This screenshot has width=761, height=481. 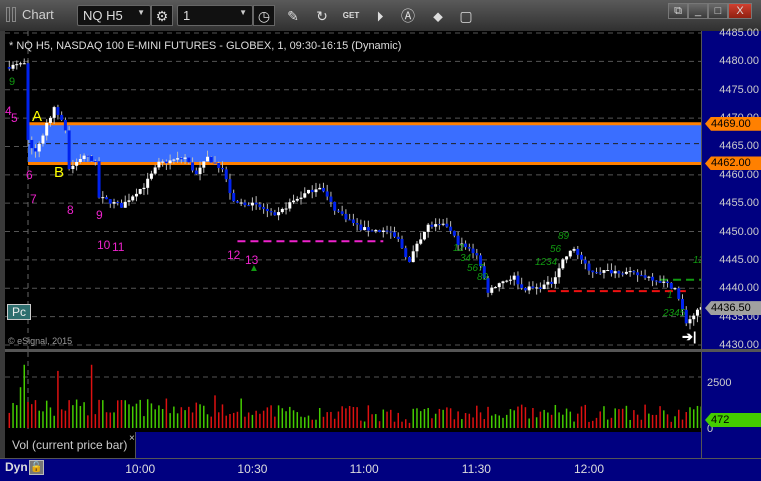 What do you see at coordinates (293, 16) in the screenshot?
I see `pencil-icon: ✎` at bounding box center [293, 16].